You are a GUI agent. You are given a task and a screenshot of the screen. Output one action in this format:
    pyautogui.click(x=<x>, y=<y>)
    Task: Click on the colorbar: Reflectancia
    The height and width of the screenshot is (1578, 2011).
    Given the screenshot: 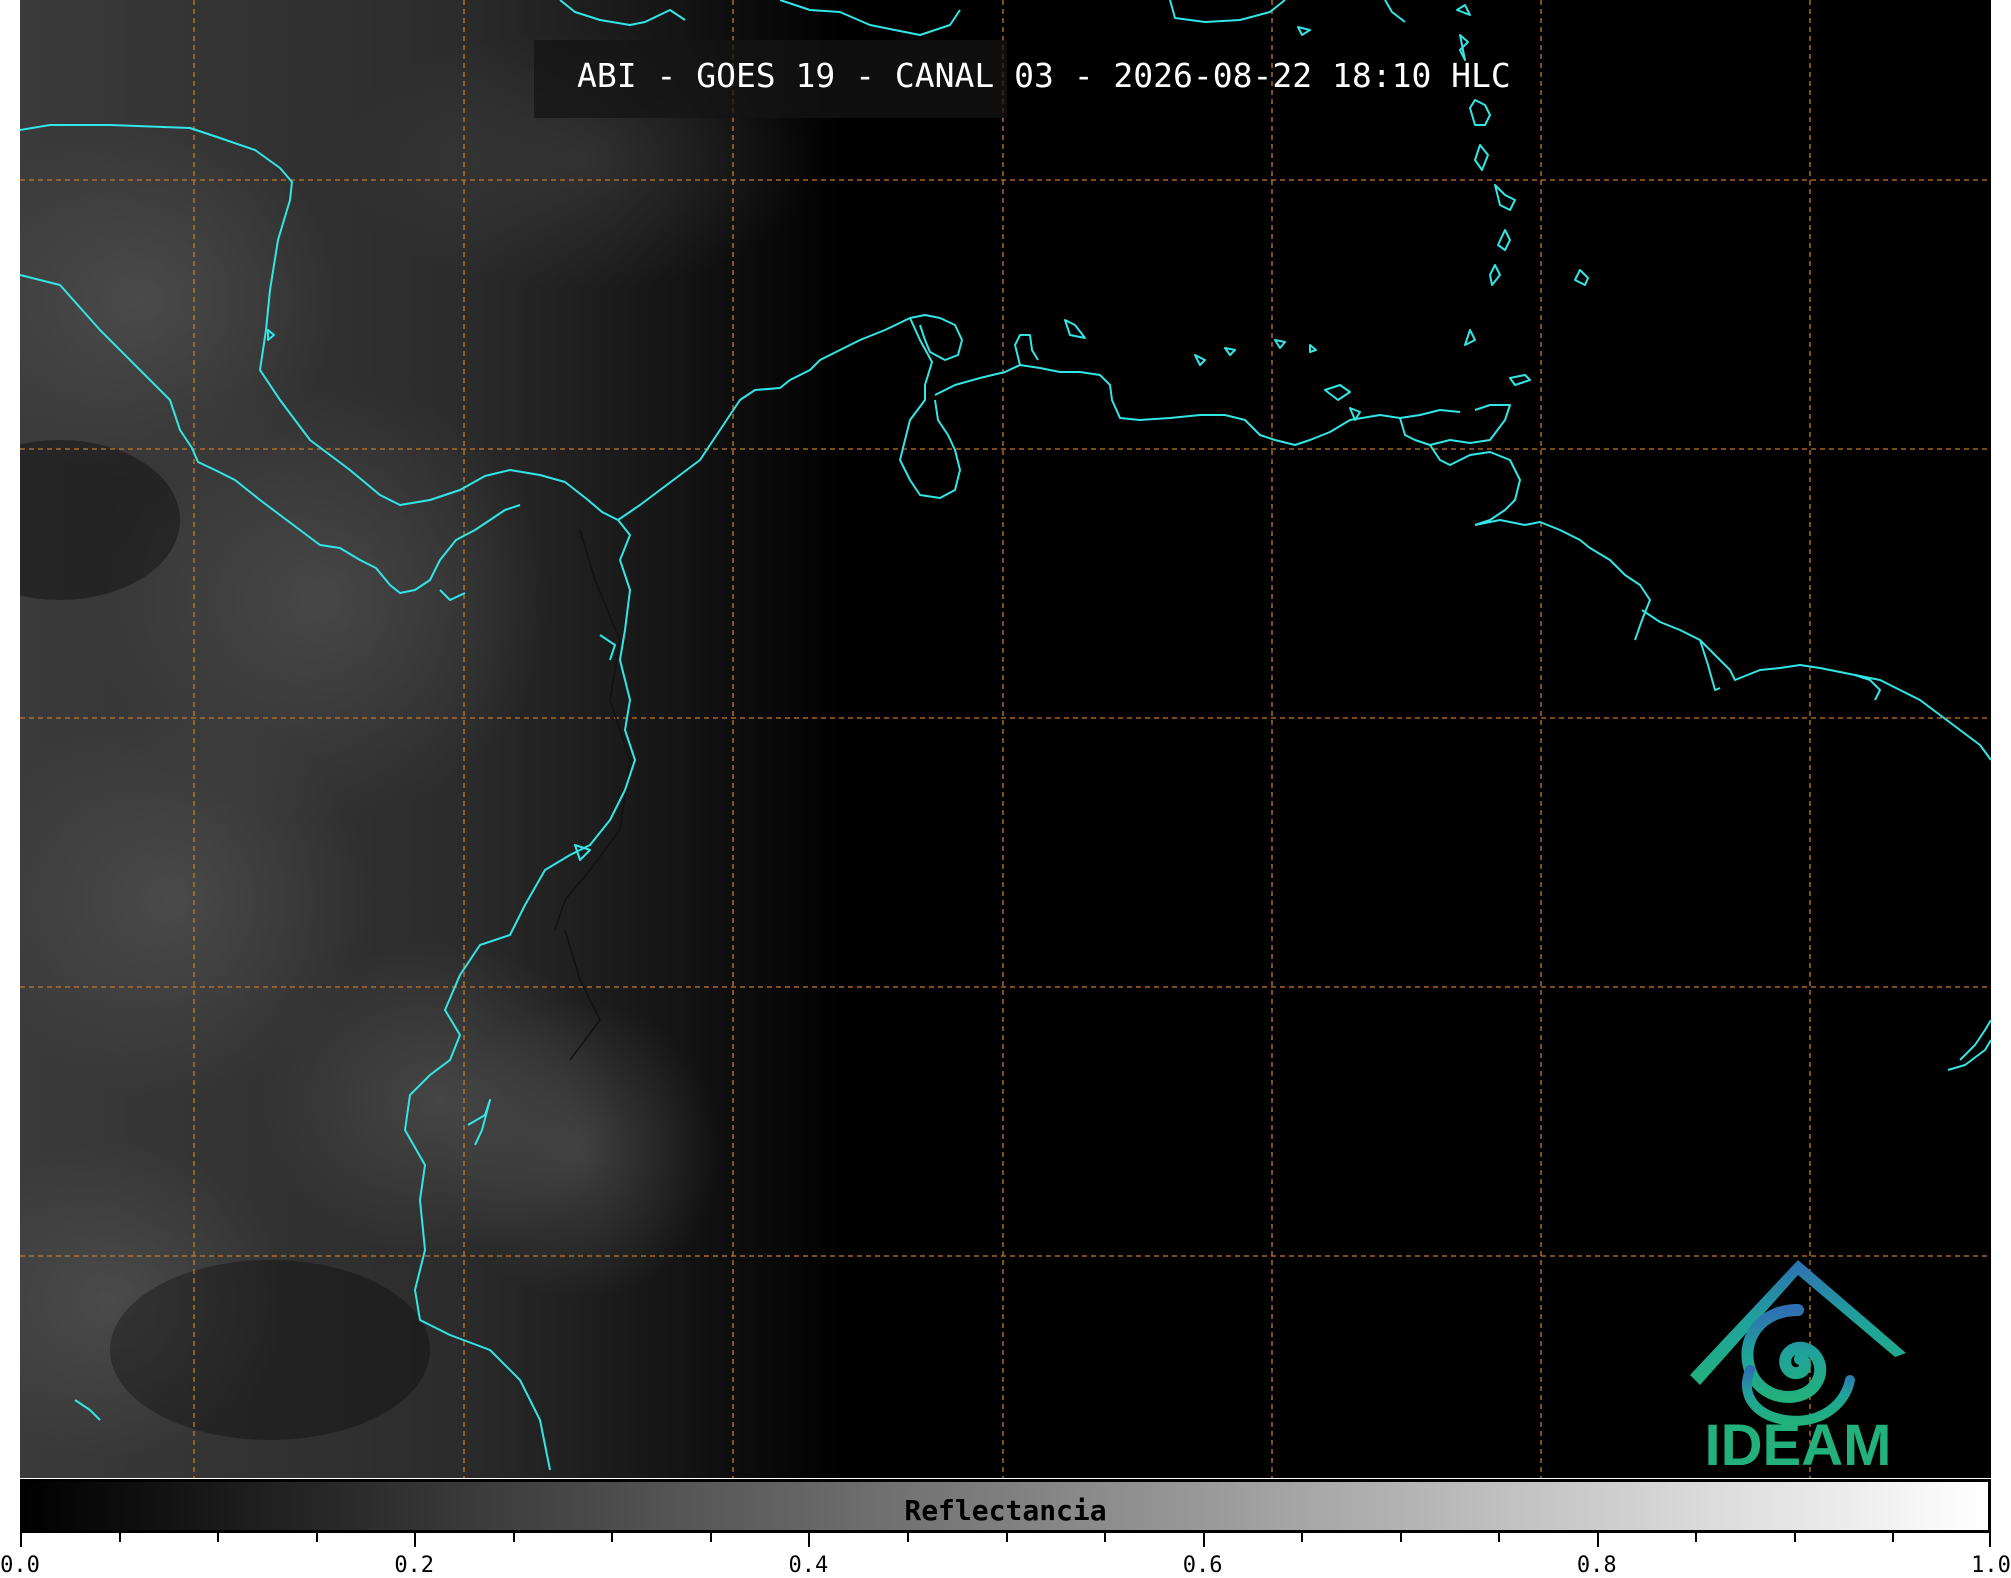 What is the action you would take?
    pyautogui.click(x=1005, y=1506)
    